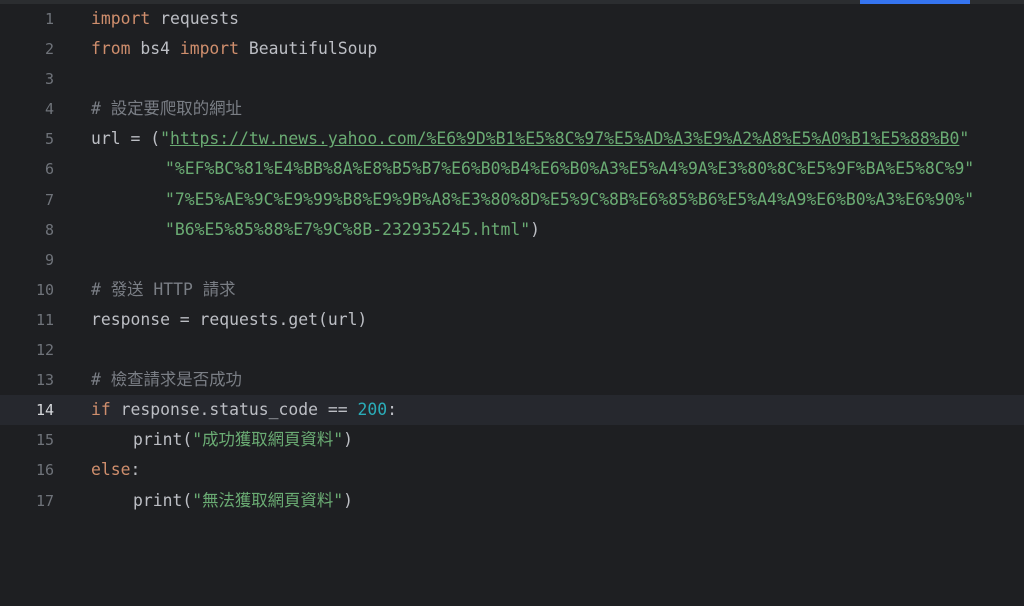  Describe the element at coordinates (166, 380) in the screenshot. I see `comment: # 檢查請求是否成功` at that location.